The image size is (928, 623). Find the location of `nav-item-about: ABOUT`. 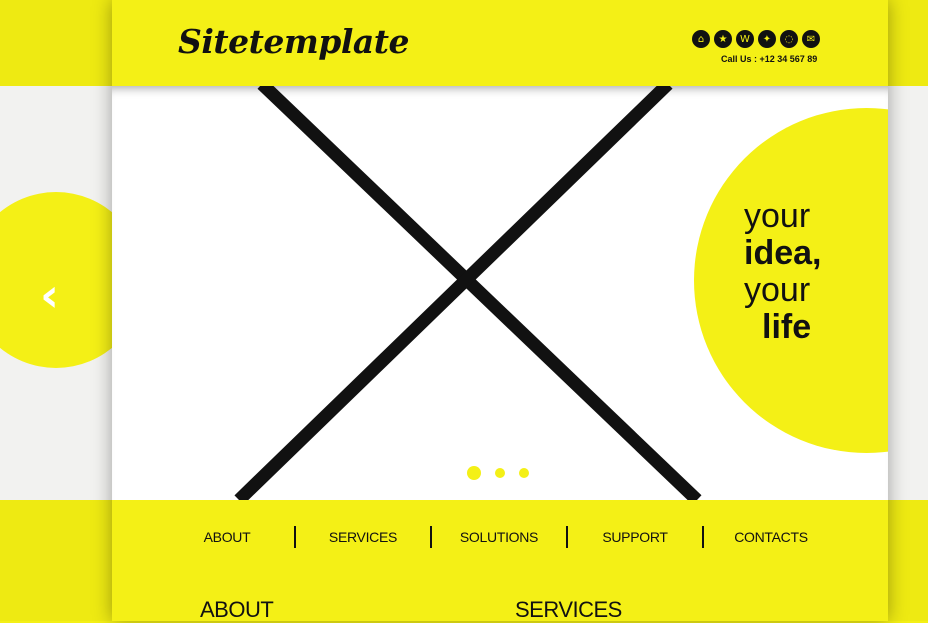

nav-item-about: ABOUT is located at coordinates (227, 537).